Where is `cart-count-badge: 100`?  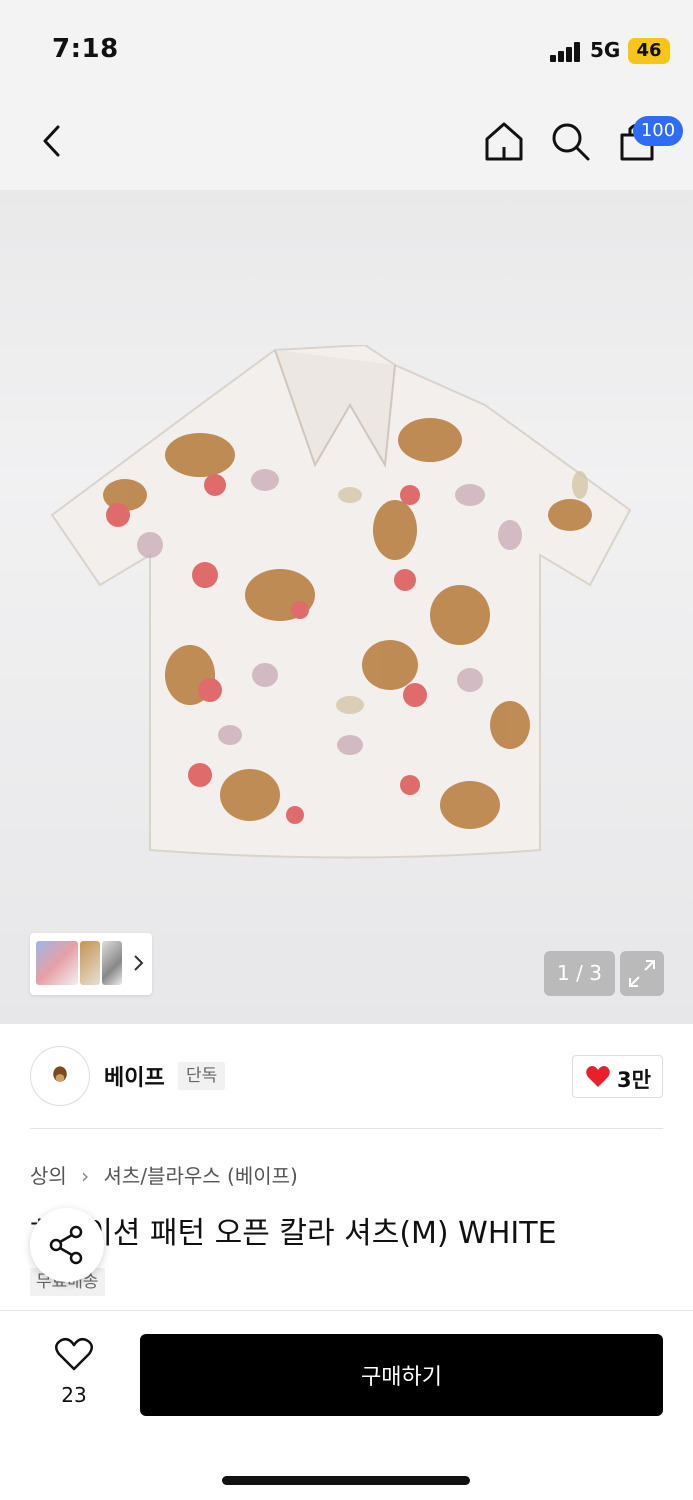 cart-count-badge: 100 is located at coordinates (658, 131).